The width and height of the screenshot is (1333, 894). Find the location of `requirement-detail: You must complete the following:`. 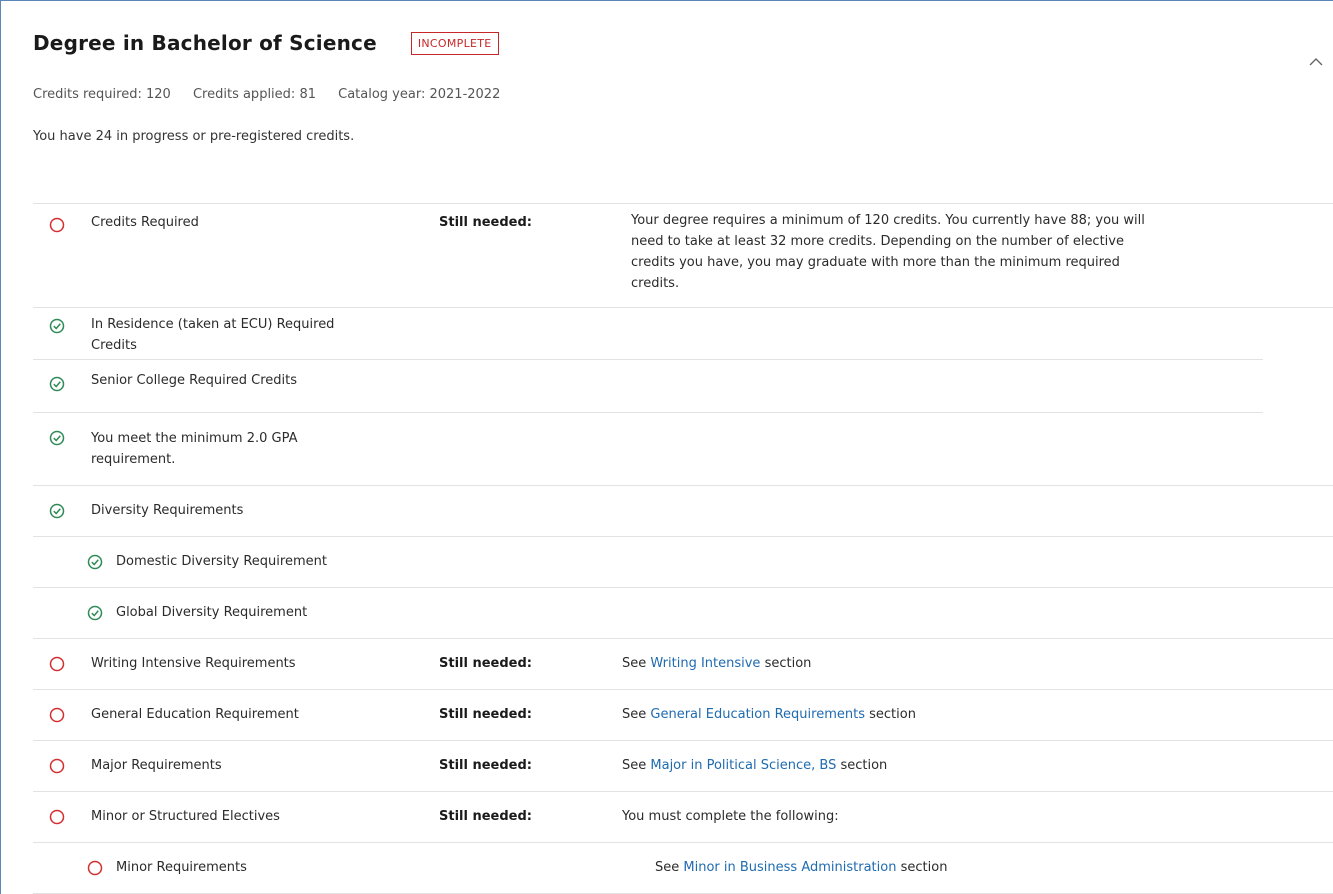

requirement-detail: You must complete the following: is located at coordinates (730, 816).